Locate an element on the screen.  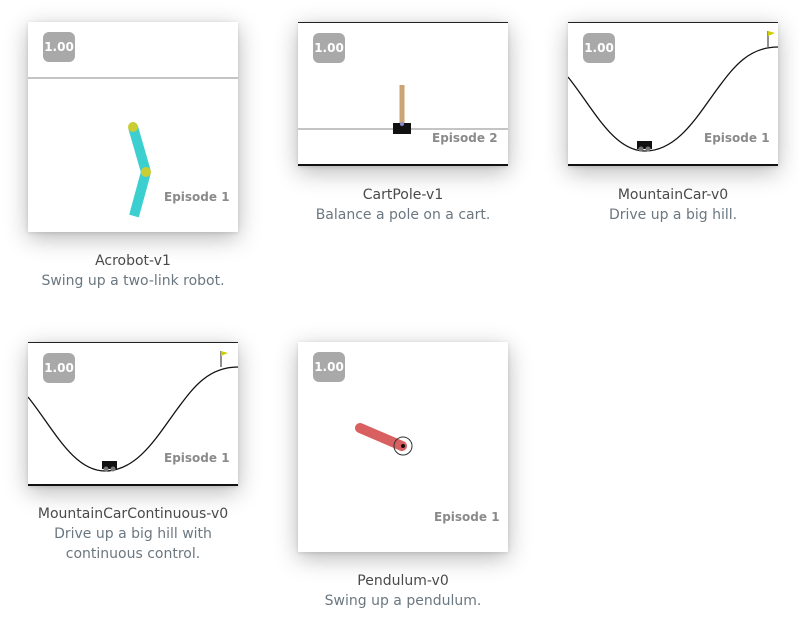
env-caption: MountainCar-v0 Drive up a big hill. is located at coordinates (670, 205).